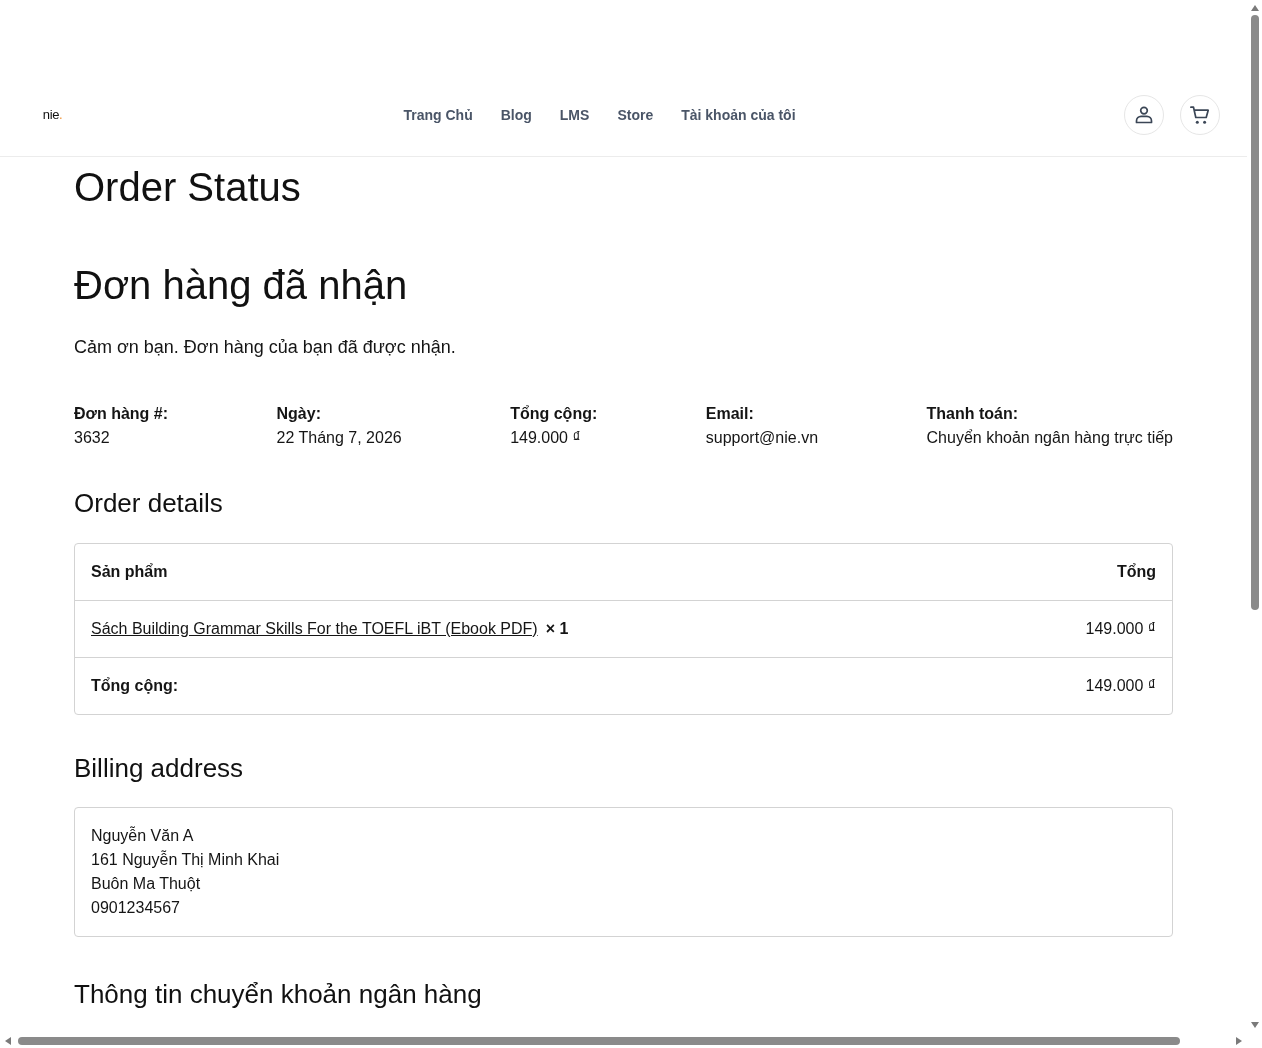  What do you see at coordinates (135, 908) in the screenshot?
I see `address-line: 0901234567` at bounding box center [135, 908].